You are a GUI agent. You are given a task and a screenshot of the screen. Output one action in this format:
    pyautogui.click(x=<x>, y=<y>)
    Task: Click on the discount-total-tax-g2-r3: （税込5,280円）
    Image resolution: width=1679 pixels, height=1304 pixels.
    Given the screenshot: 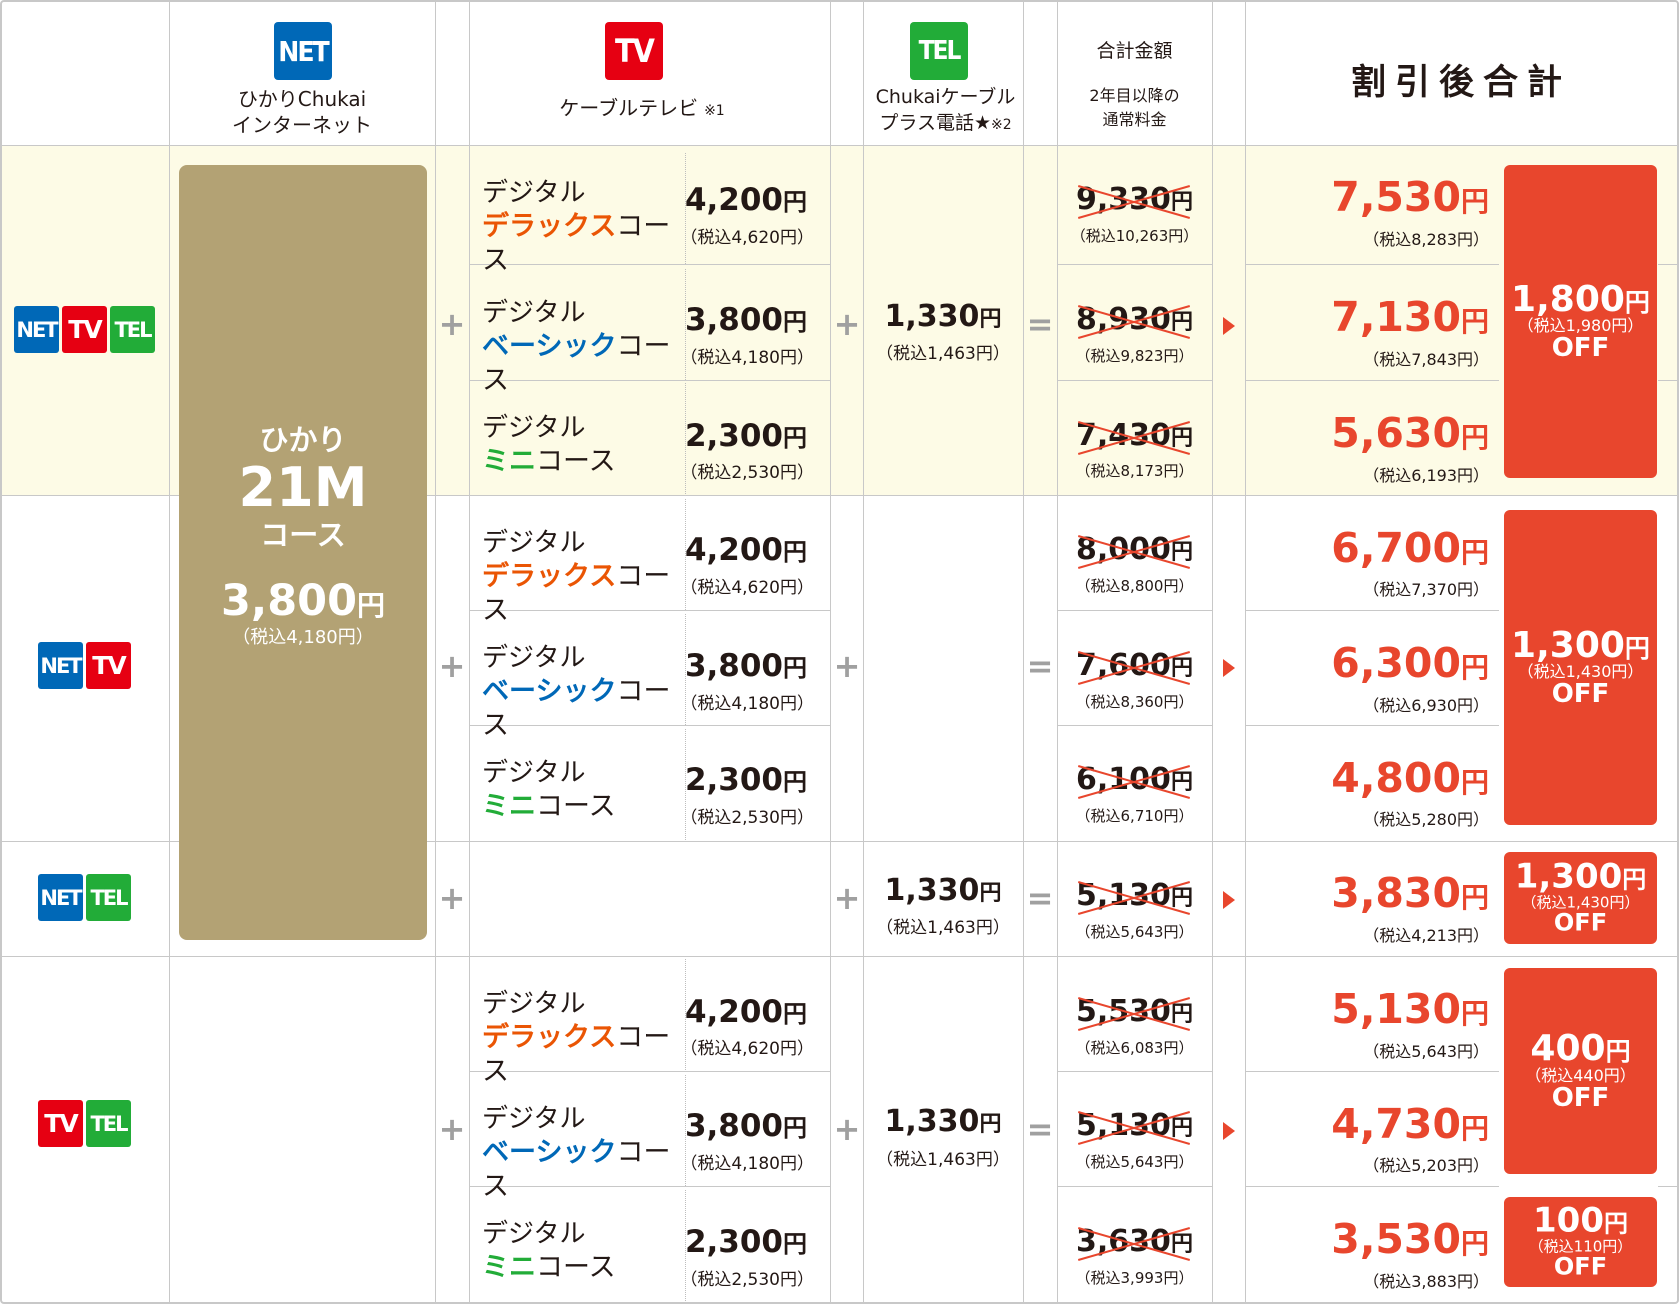 What is the action you would take?
    pyautogui.click(x=1426, y=819)
    